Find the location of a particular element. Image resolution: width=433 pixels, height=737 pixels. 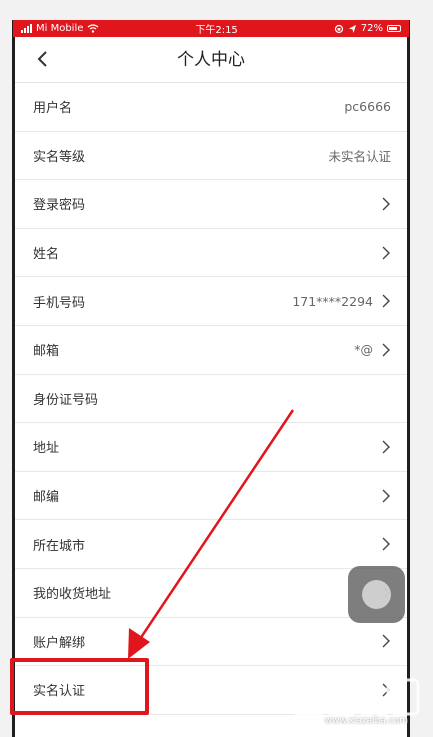

list-item-label: 所在城市 is located at coordinates (59, 546).